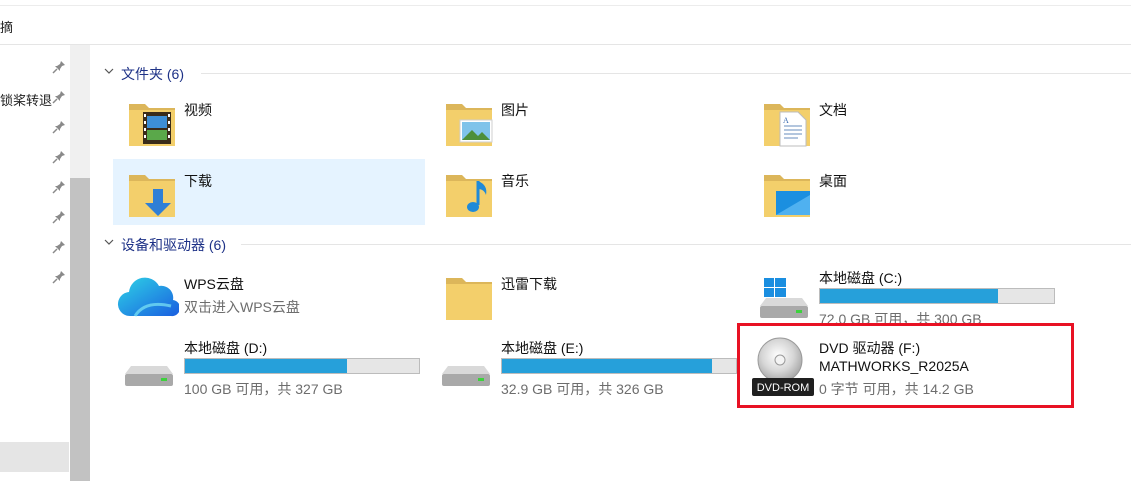 The width and height of the screenshot is (1131, 481). What do you see at coordinates (80, 329) in the screenshot?
I see `nav-scroll-thumb` at bounding box center [80, 329].